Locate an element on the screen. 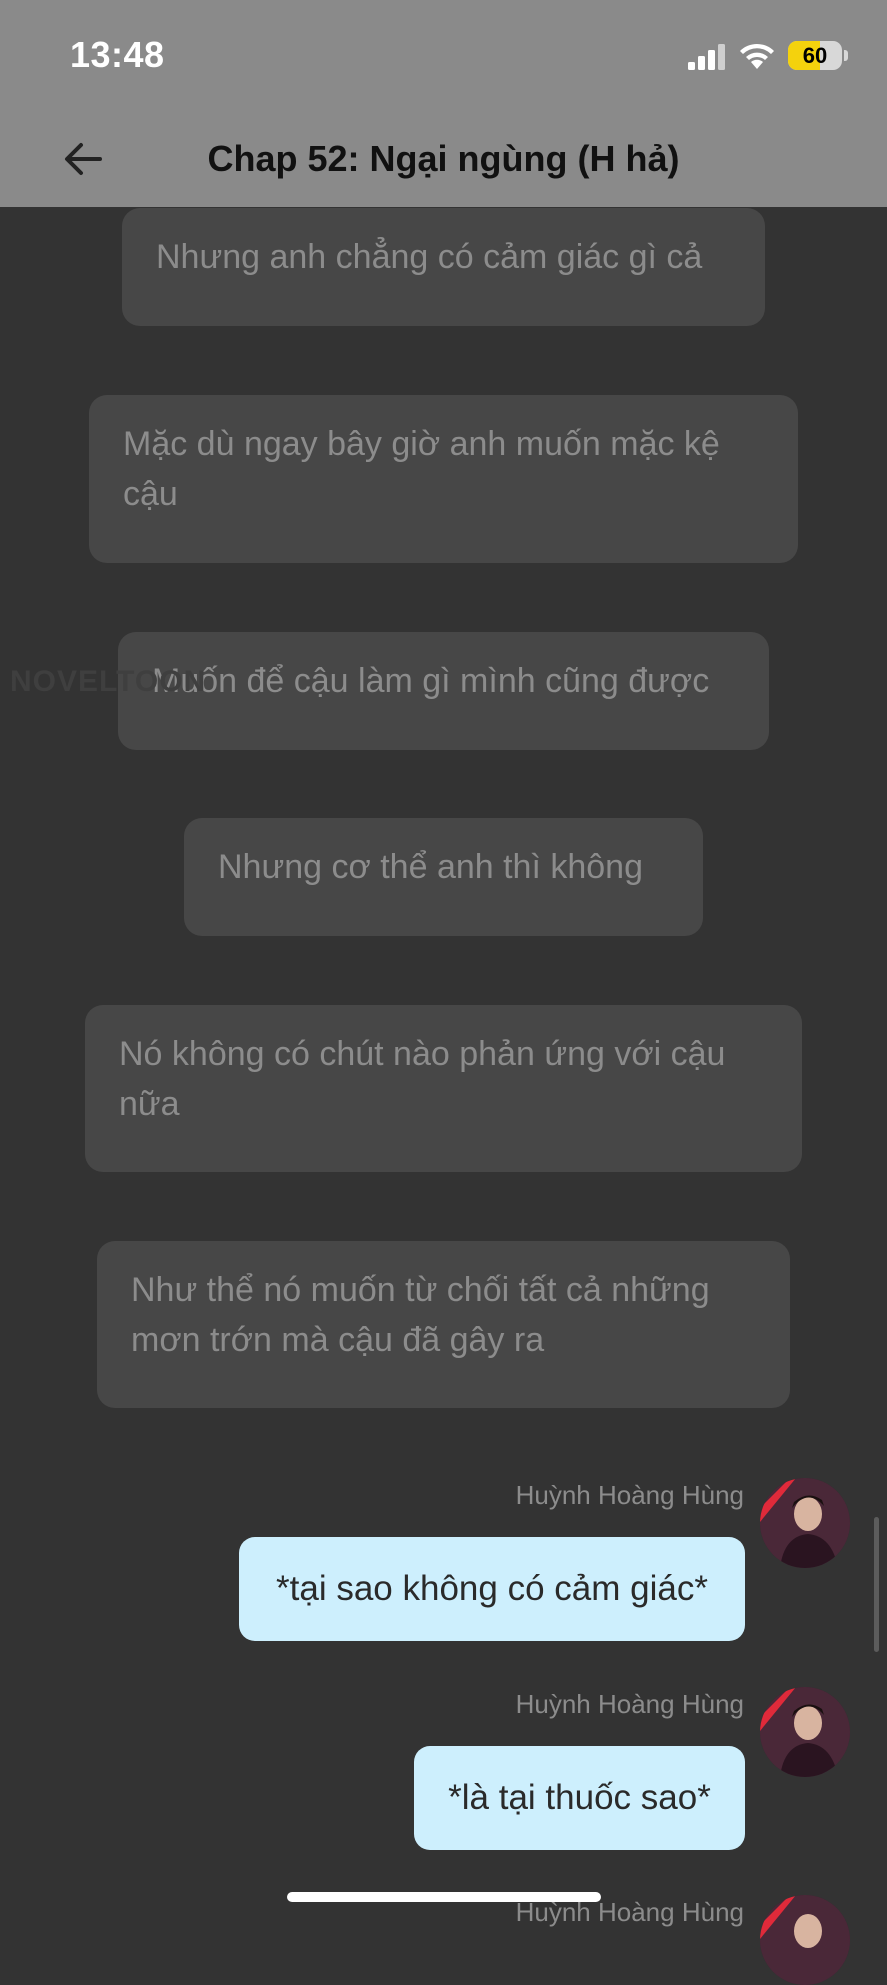  battery-icon: 60 is located at coordinates (815, 55).